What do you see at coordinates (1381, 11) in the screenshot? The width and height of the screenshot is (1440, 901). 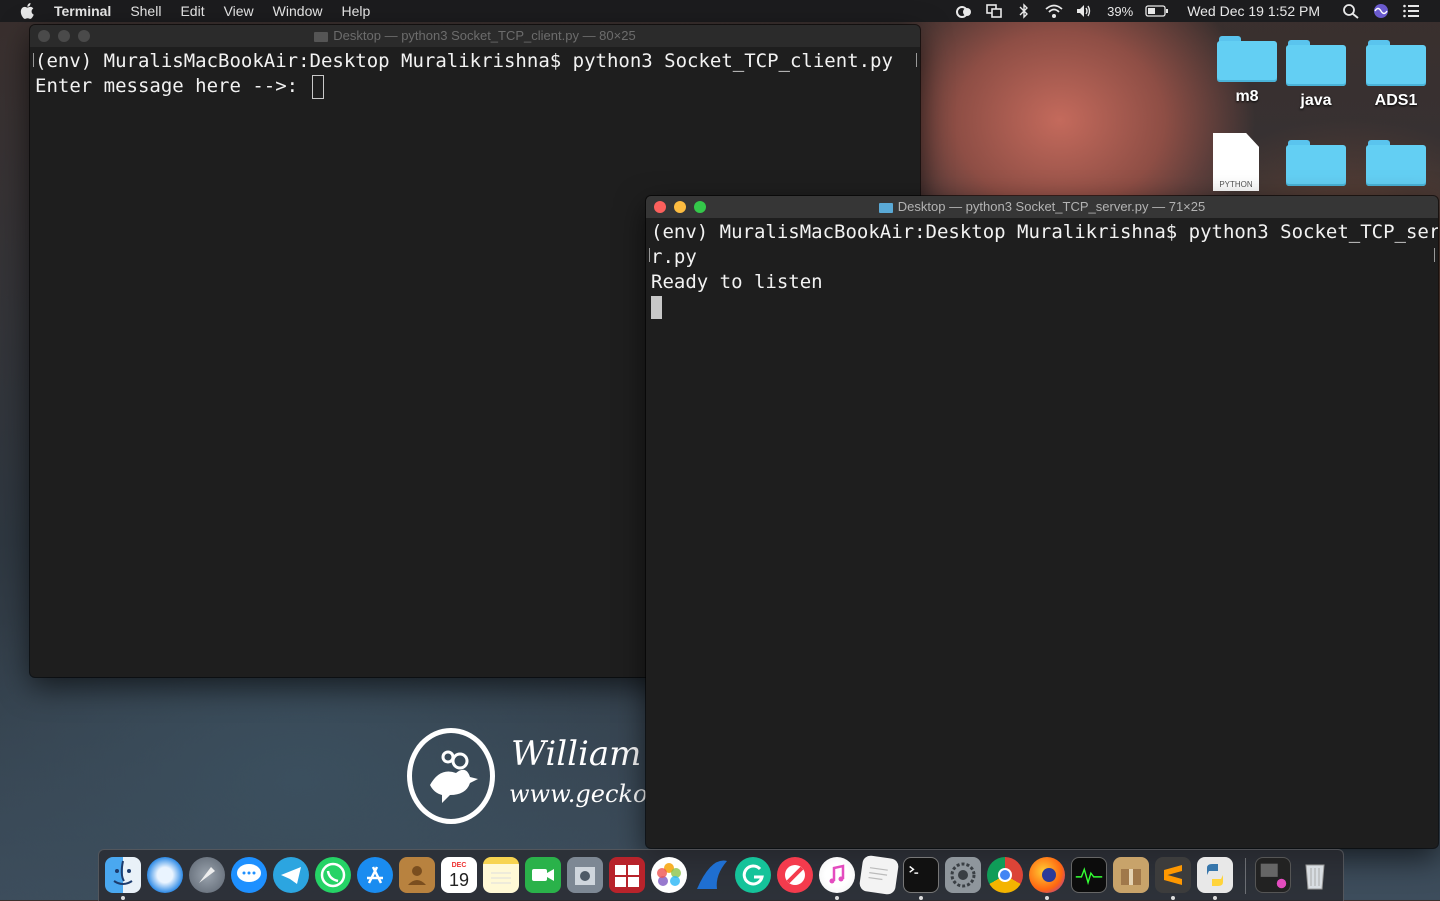 I see `siri-icon` at bounding box center [1381, 11].